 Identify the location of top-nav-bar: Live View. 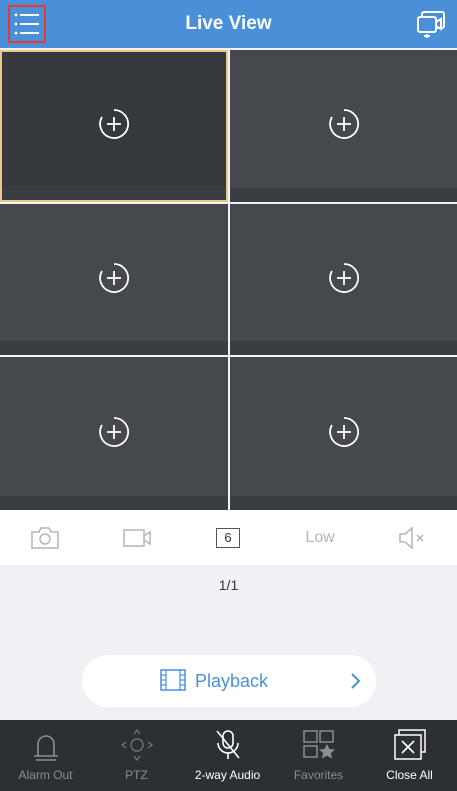
(228, 24).